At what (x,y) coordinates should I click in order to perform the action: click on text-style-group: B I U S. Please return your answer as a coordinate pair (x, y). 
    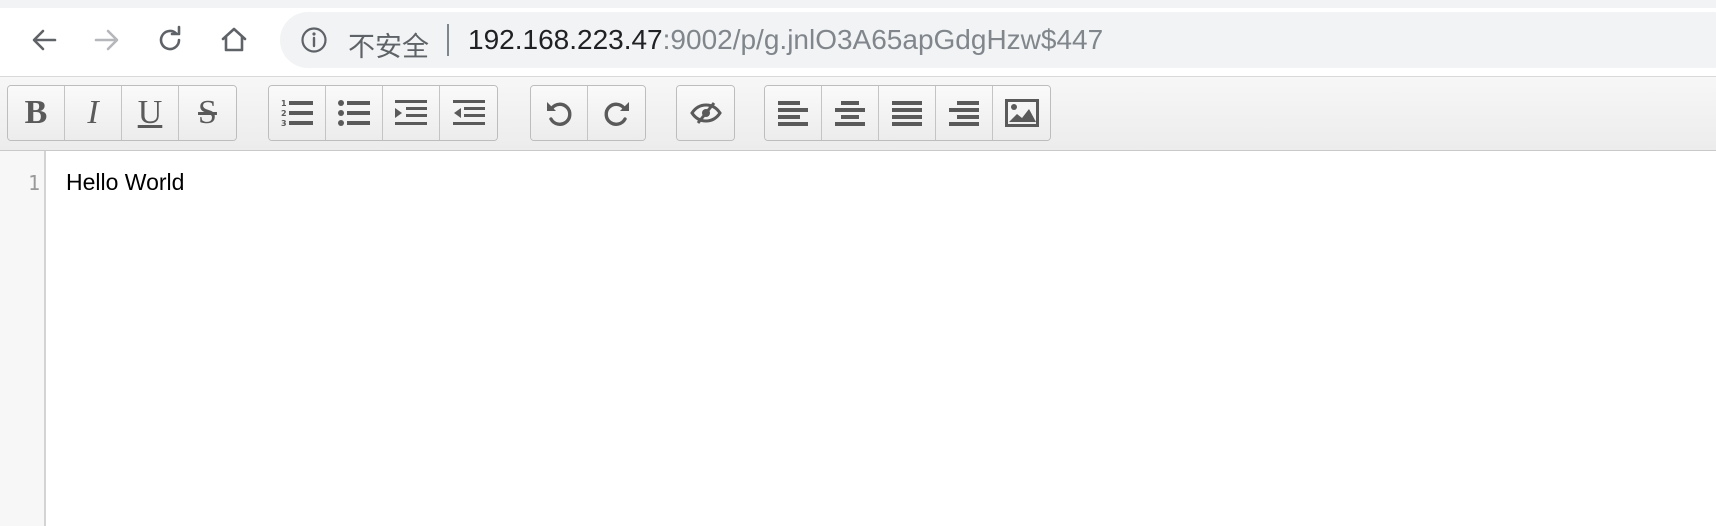
    Looking at the image, I should click on (122, 113).